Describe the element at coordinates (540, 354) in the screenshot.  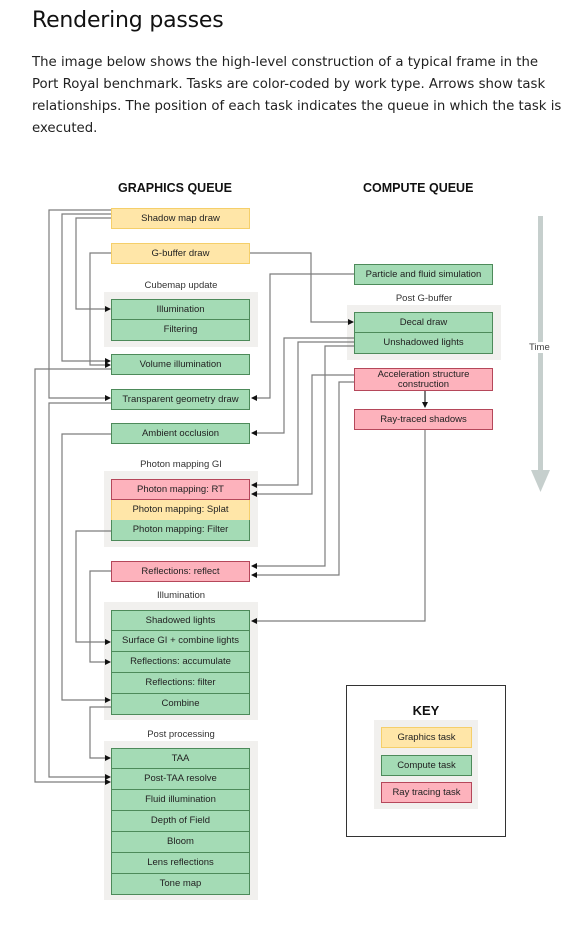
I see `time-axis-arrow` at that location.